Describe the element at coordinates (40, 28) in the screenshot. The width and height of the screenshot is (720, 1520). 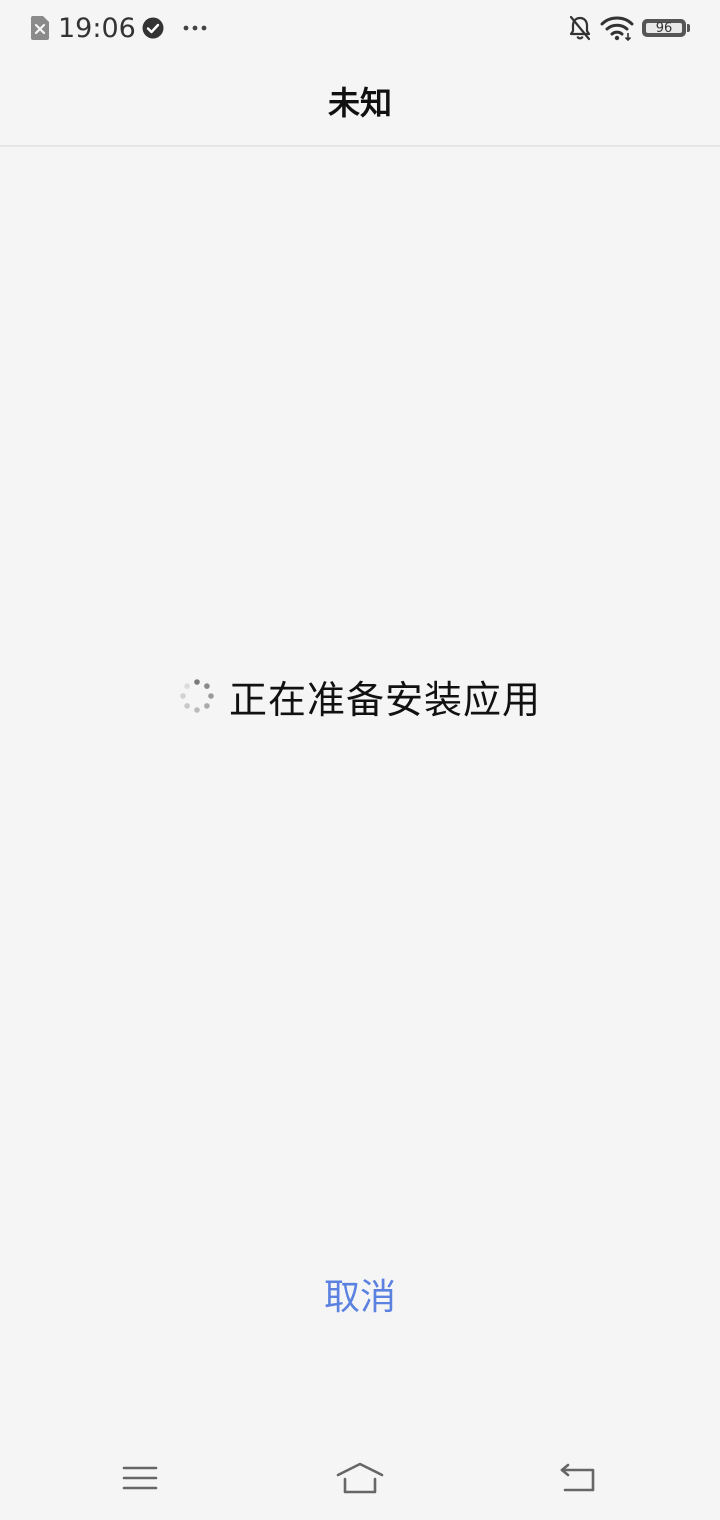
I see `sim-error-icon` at that location.